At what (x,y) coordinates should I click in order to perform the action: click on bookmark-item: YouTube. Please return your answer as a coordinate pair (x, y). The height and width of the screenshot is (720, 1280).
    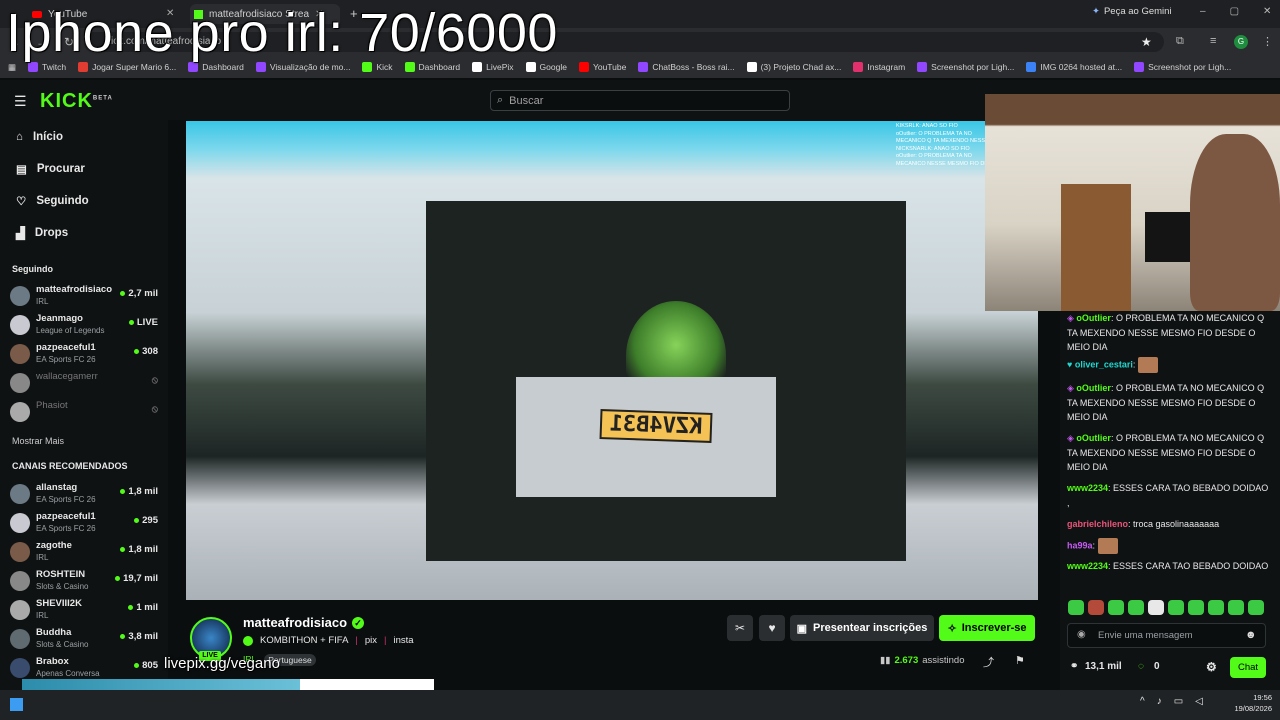
    Looking at the image, I should click on (602, 67).